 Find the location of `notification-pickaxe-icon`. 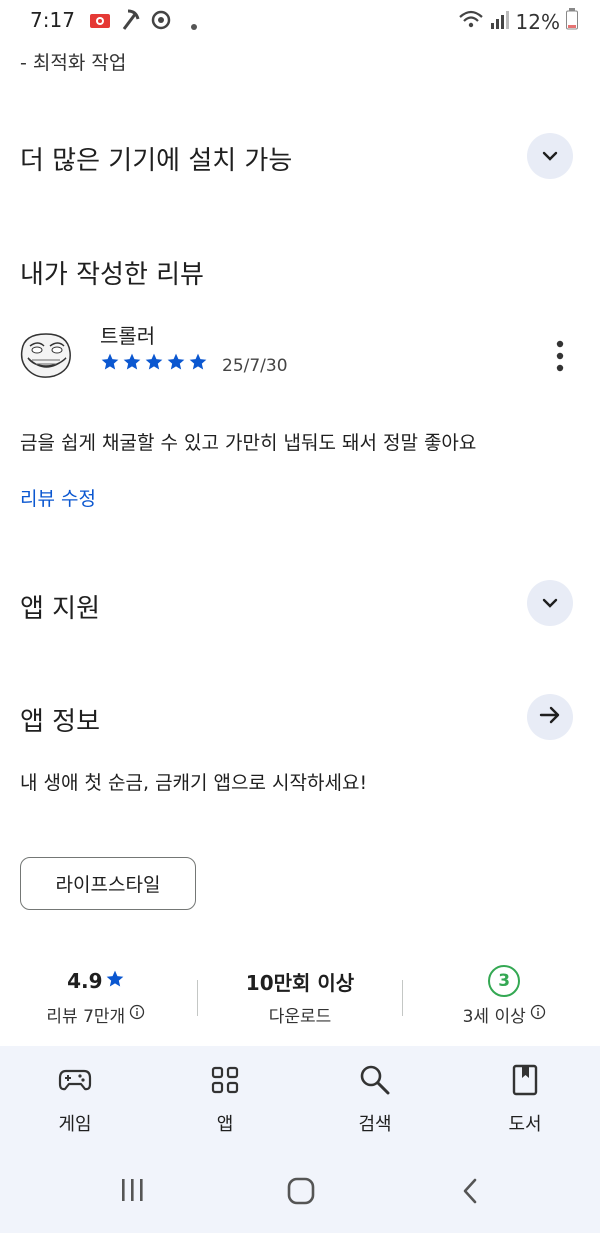

notification-pickaxe-icon is located at coordinates (130, 22).